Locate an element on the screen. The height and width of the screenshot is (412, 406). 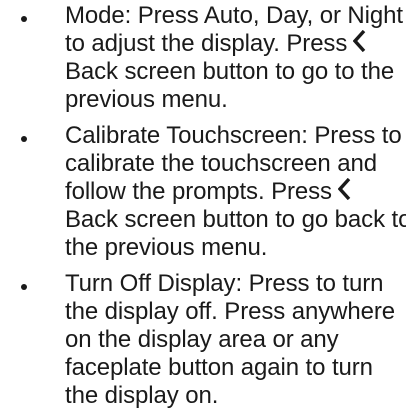
text-line: Calibrate Touchscreen: Press to is located at coordinates (233, 135).